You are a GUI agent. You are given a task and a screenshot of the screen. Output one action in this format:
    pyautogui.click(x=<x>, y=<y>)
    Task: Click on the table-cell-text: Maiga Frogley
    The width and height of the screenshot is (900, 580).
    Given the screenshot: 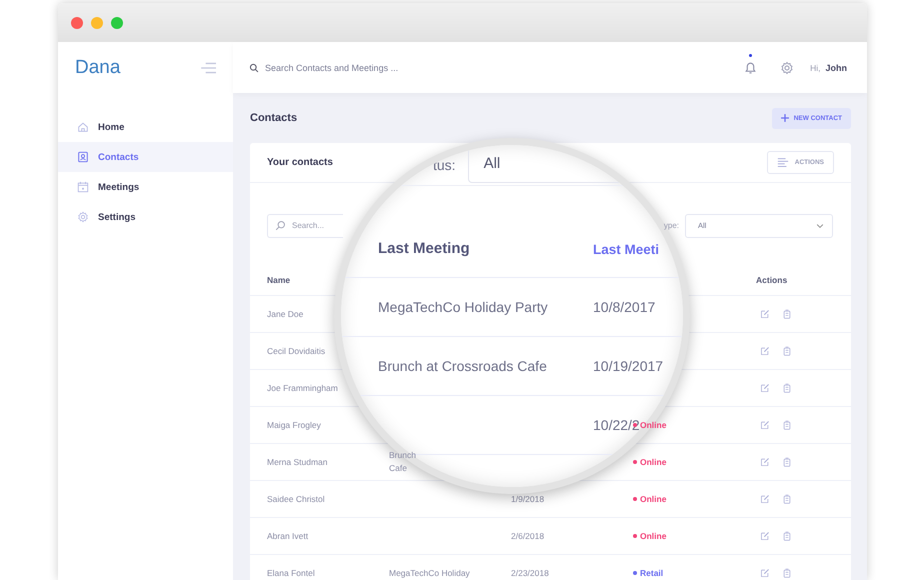 What is the action you would take?
    pyautogui.click(x=294, y=425)
    